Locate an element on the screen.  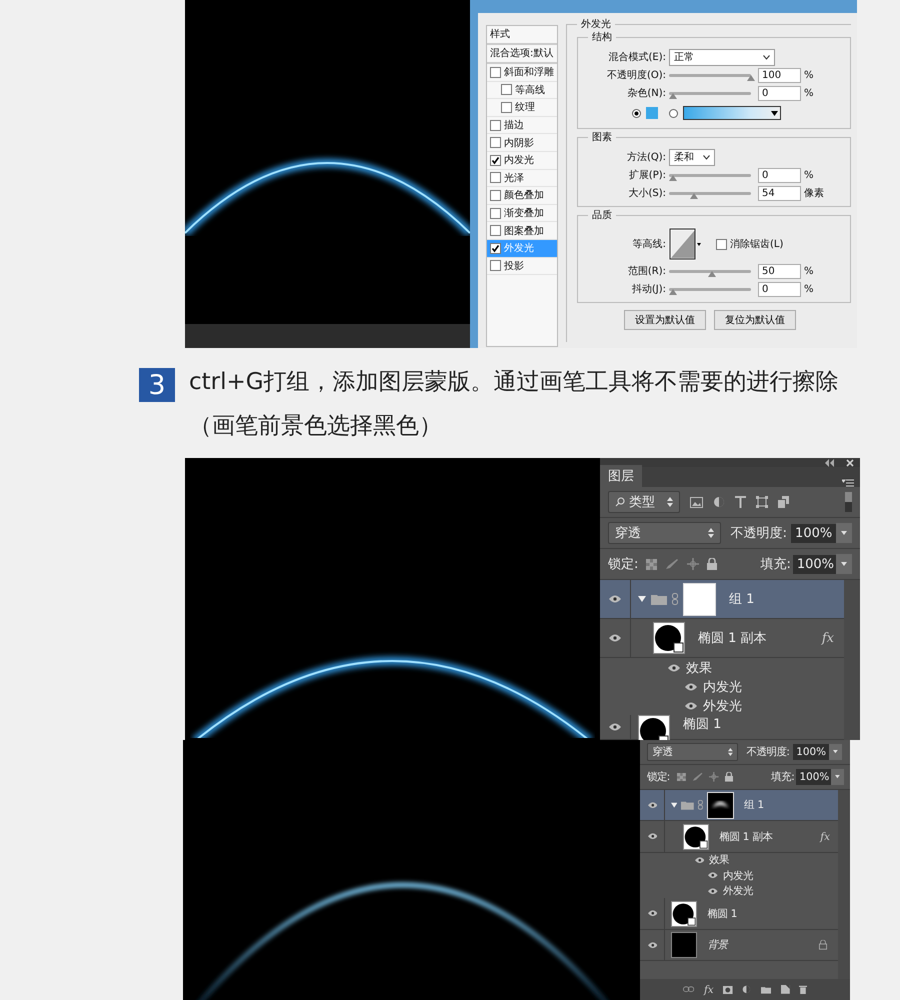
layer-name: 背景 is located at coordinates (717, 945).